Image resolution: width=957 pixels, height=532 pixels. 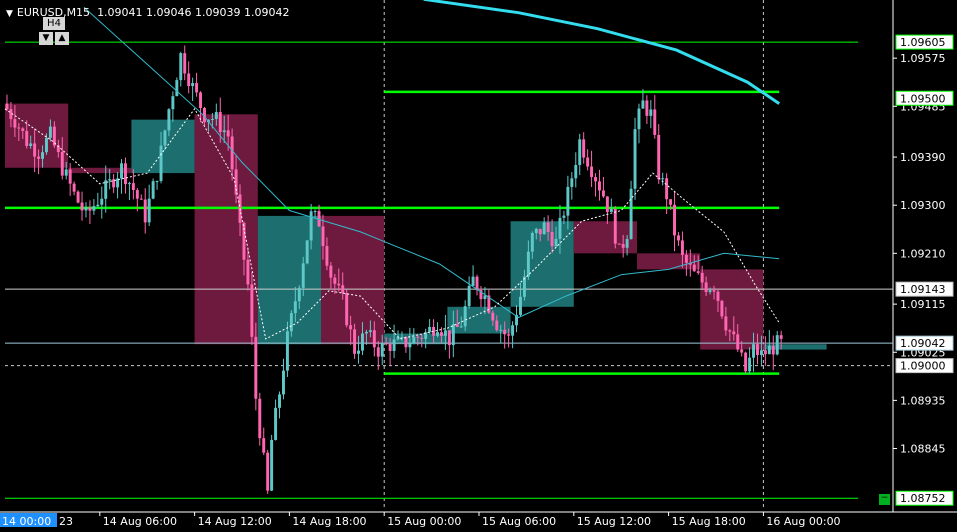 What do you see at coordinates (26, 521) in the screenshot?
I see `time-axis-cursor-label: 14 00:00` at bounding box center [26, 521].